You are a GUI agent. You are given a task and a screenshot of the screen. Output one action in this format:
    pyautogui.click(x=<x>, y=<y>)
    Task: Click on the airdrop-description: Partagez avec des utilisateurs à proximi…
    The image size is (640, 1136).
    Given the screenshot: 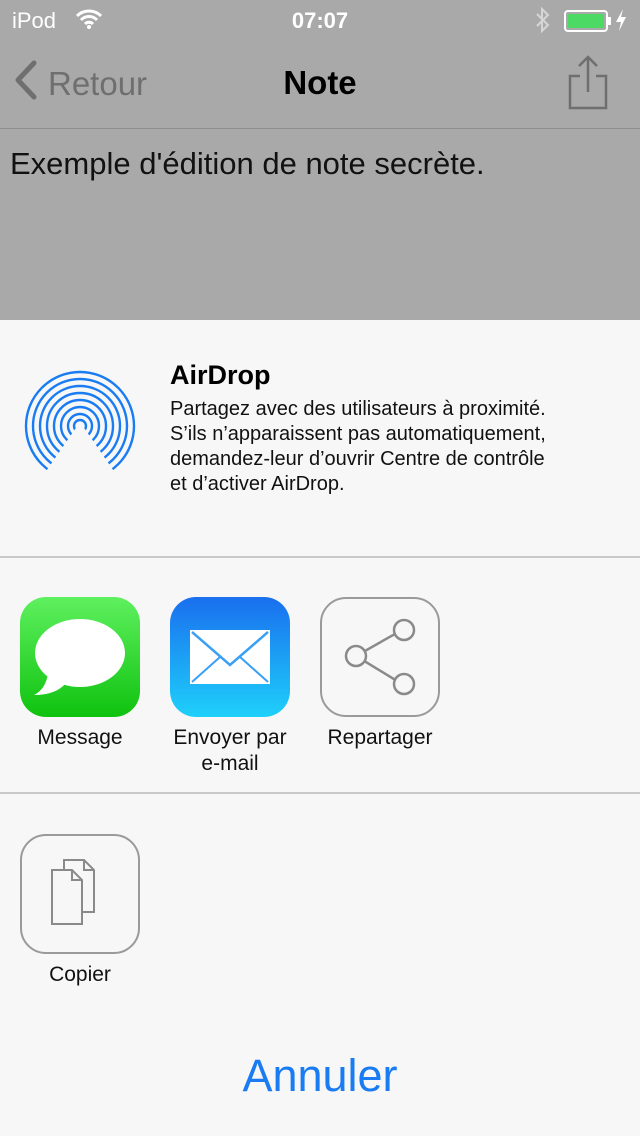 What is the action you would take?
    pyautogui.click(x=390, y=447)
    